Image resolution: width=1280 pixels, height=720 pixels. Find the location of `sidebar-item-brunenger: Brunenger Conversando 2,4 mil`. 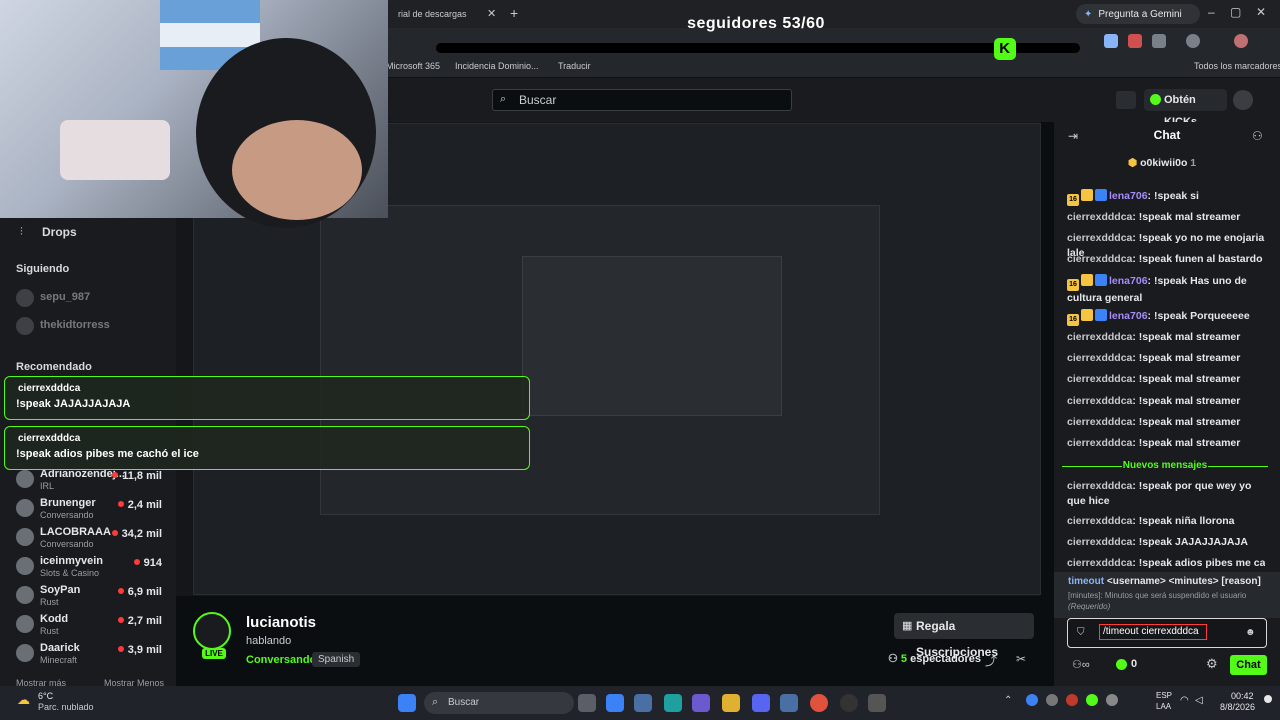

sidebar-item-brunenger: Brunenger Conversando 2,4 mil is located at coordinates (92, 510).